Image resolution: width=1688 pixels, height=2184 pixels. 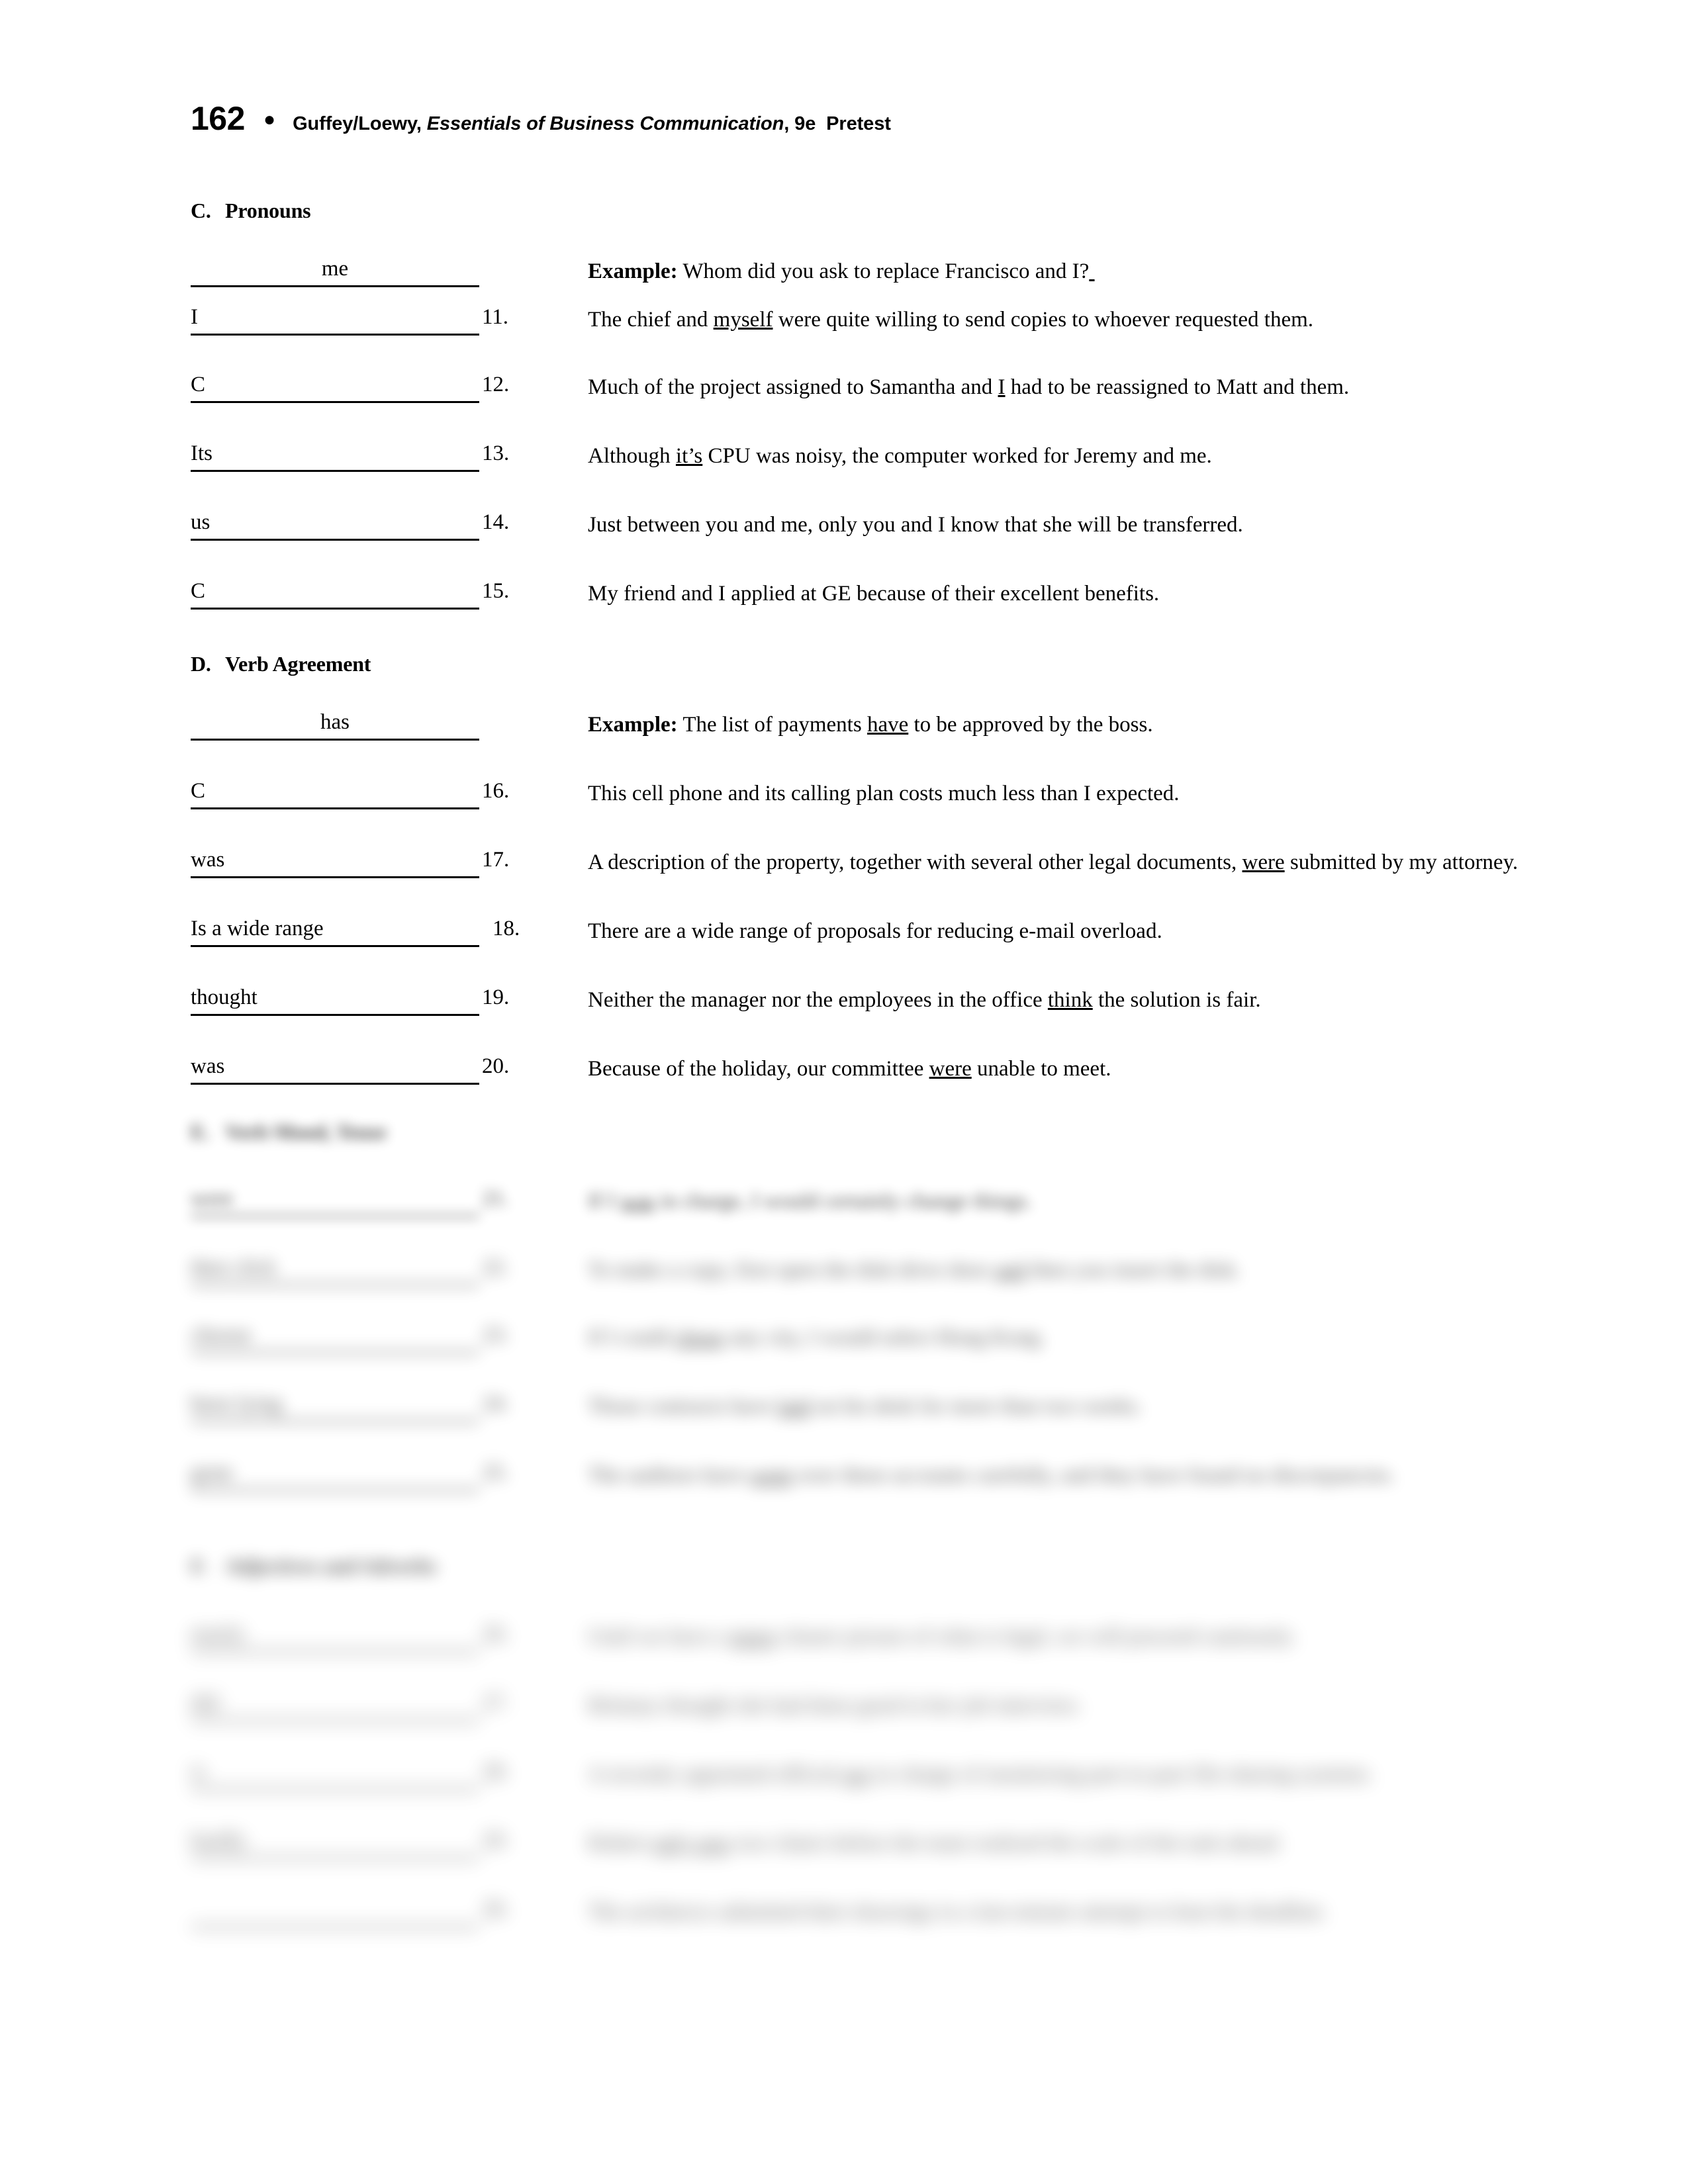 What do you see at coordinates (335, 724) in the screenshot?
I see `example-answer-d: has` at bounding box center [335, 724].